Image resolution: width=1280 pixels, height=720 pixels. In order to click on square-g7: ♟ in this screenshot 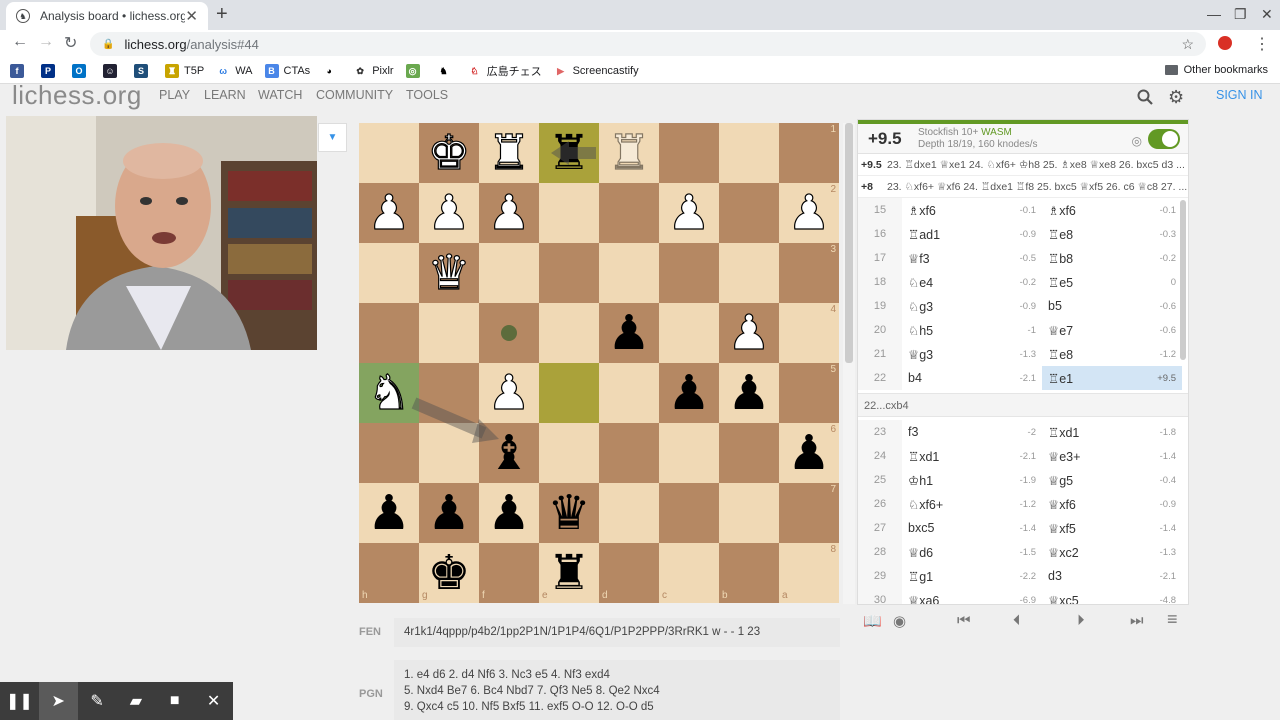, I will do `click(449, 513)`.